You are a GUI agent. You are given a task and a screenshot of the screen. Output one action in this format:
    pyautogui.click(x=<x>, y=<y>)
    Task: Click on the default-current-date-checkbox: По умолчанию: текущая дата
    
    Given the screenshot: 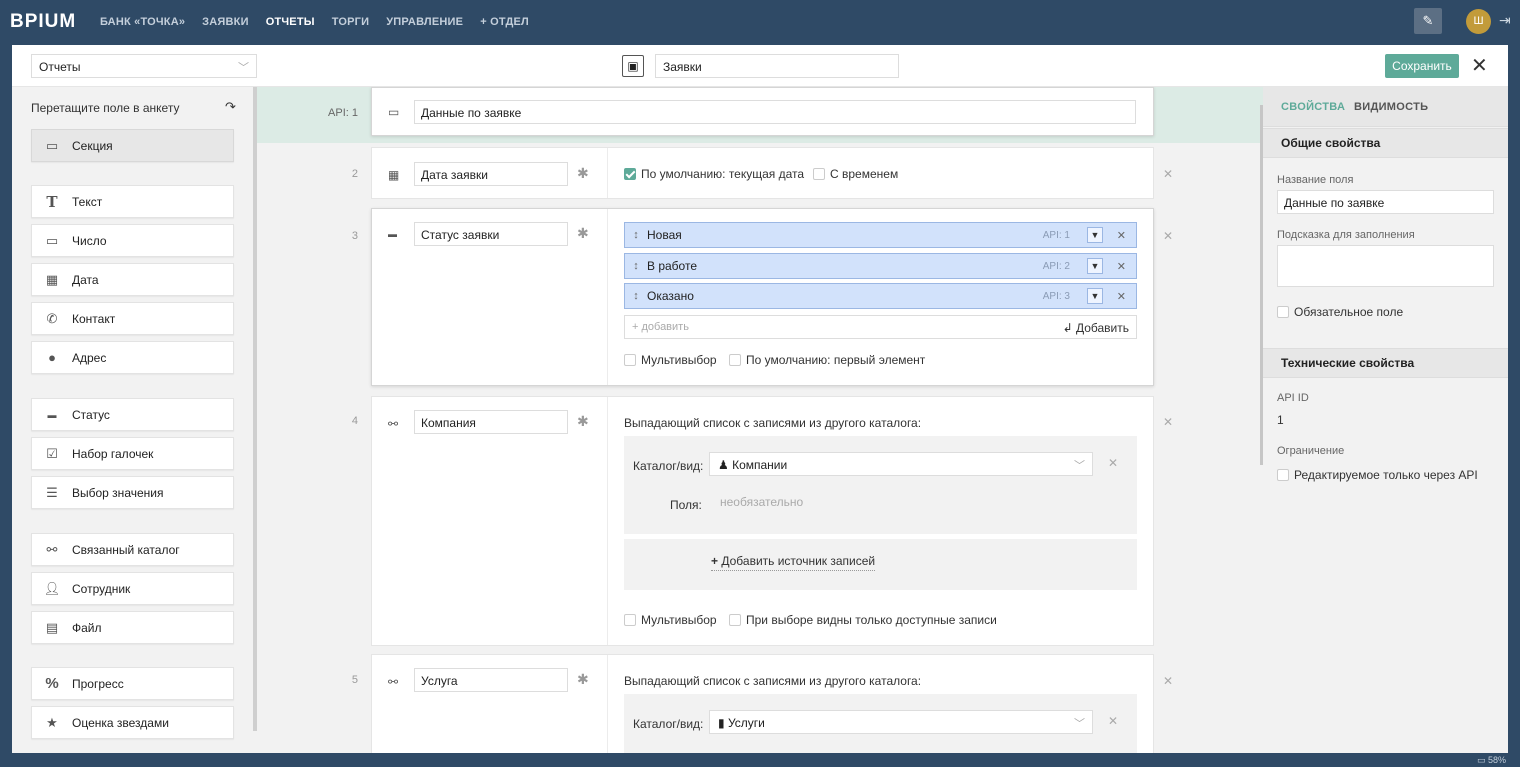 What is the action you would take?
    pyautogui.click(x=714, y=174)
    